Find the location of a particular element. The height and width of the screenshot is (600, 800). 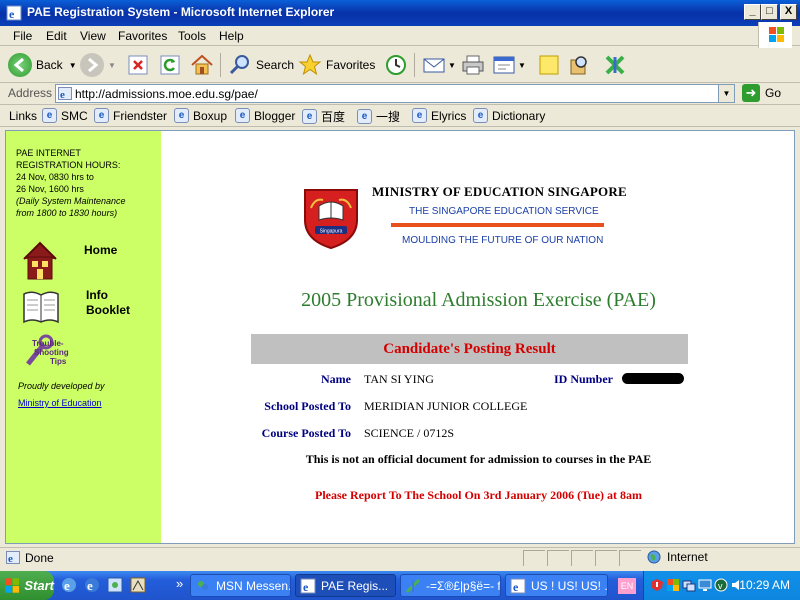

history-button is located at coordinates (396, 65).